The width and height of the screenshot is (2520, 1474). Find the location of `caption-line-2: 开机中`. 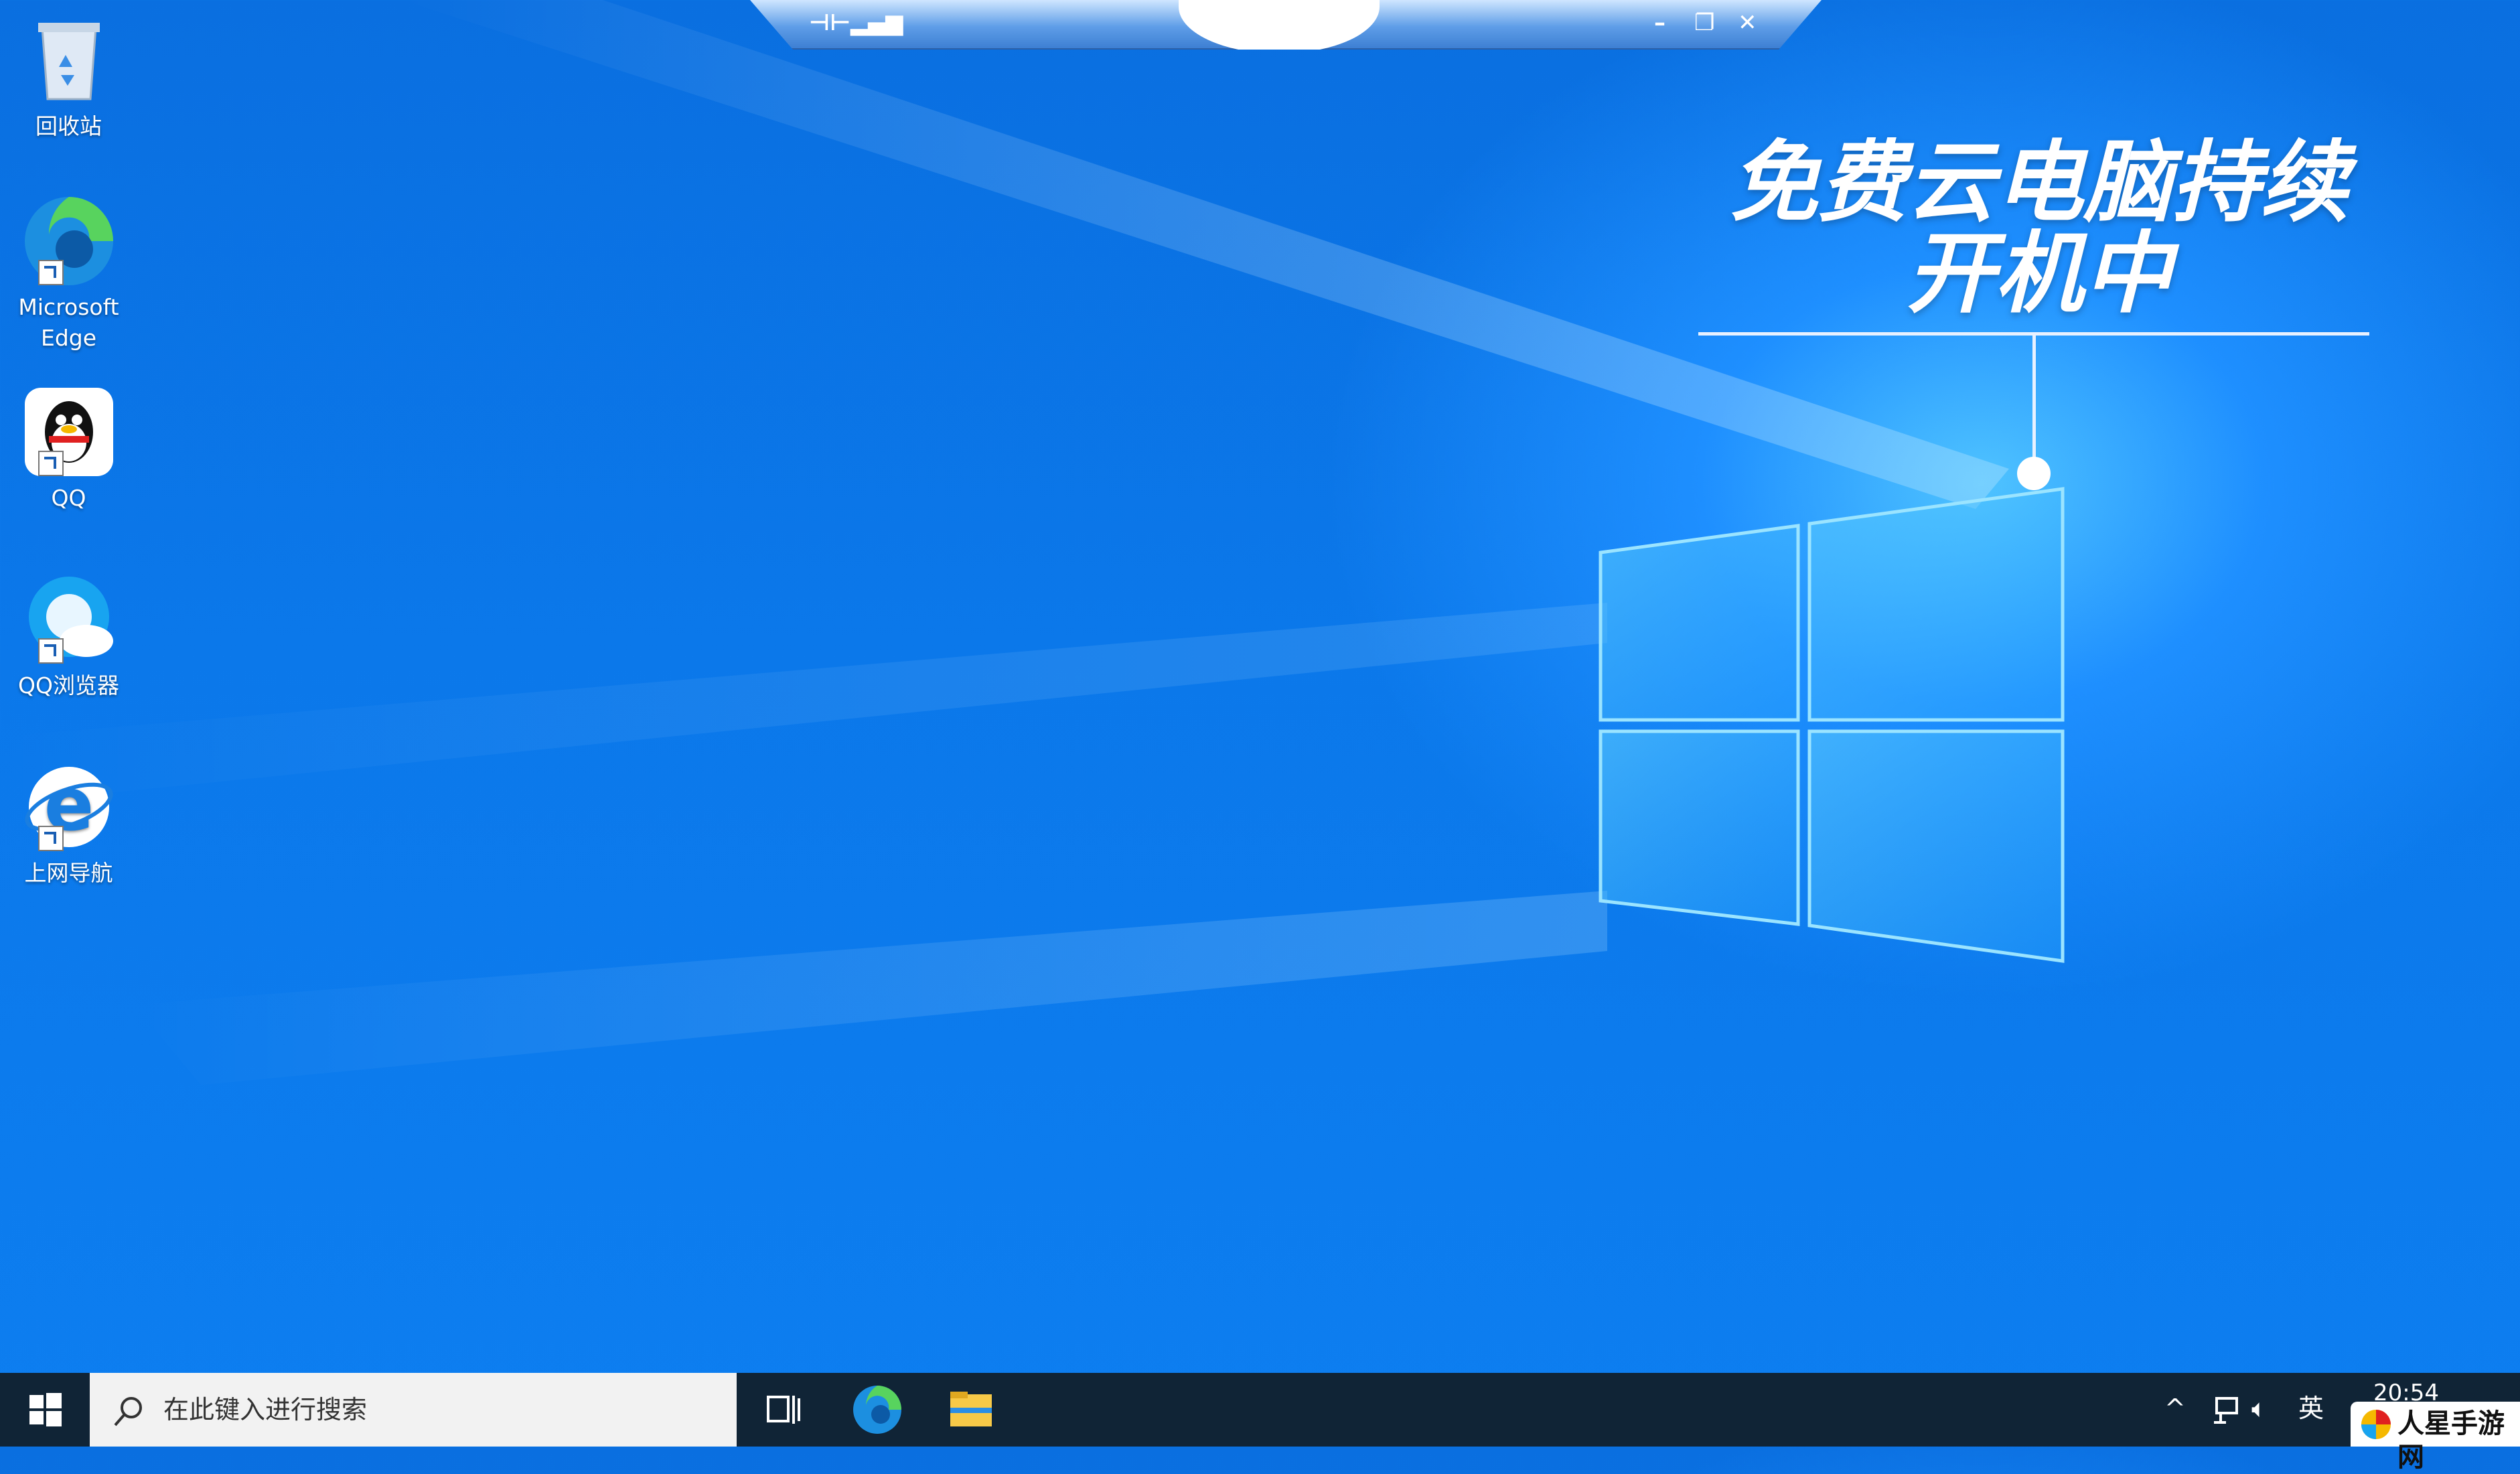

caption-line-2: 开机中 is located at coordinates (2040, 273).